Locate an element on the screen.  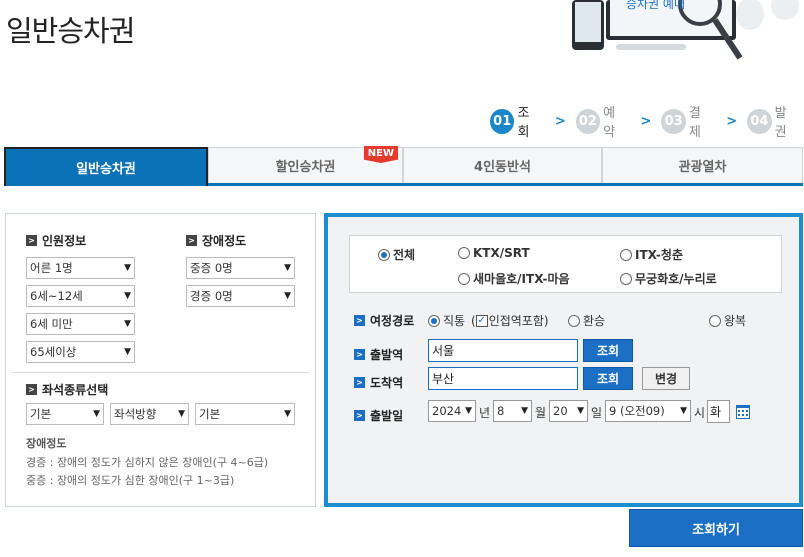
tab-discount: 할인승차권 NEW is located at coordinates (305, 164).